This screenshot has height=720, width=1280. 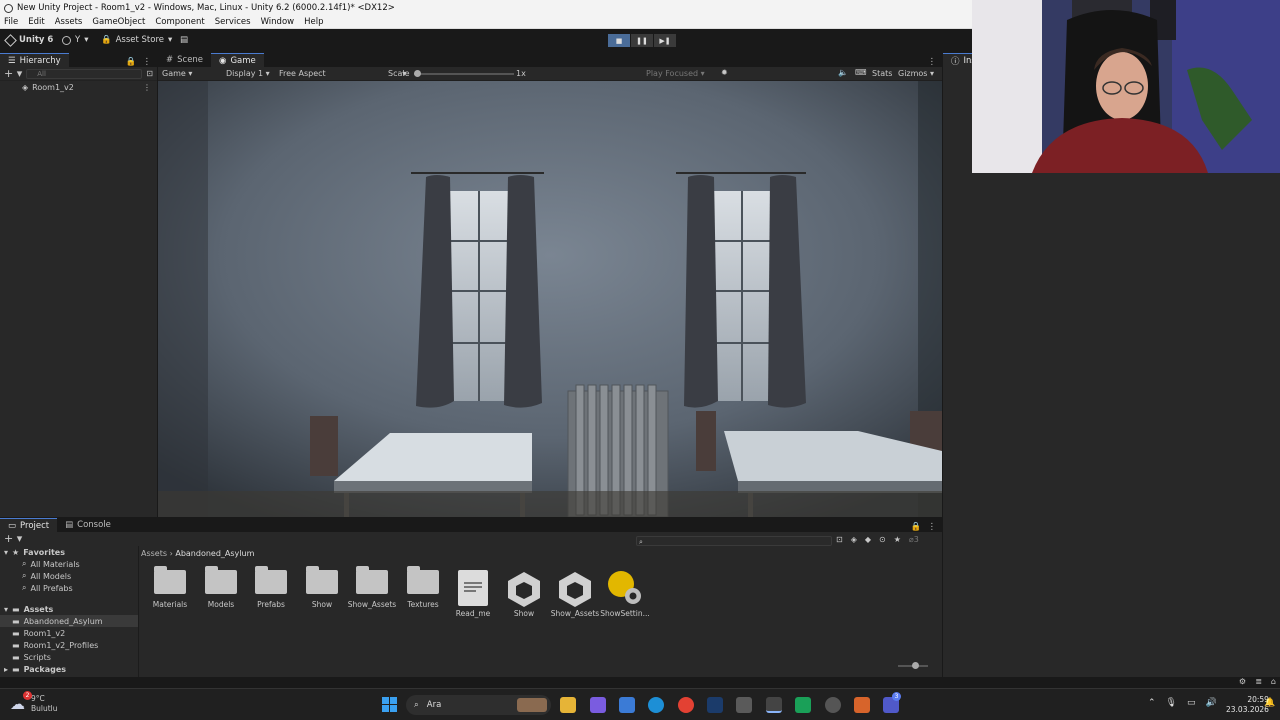 What do you see at coordinates (882, 539) in the screenshot?
I see `eye-icon: ⊙` at bounding box center [882, 539].